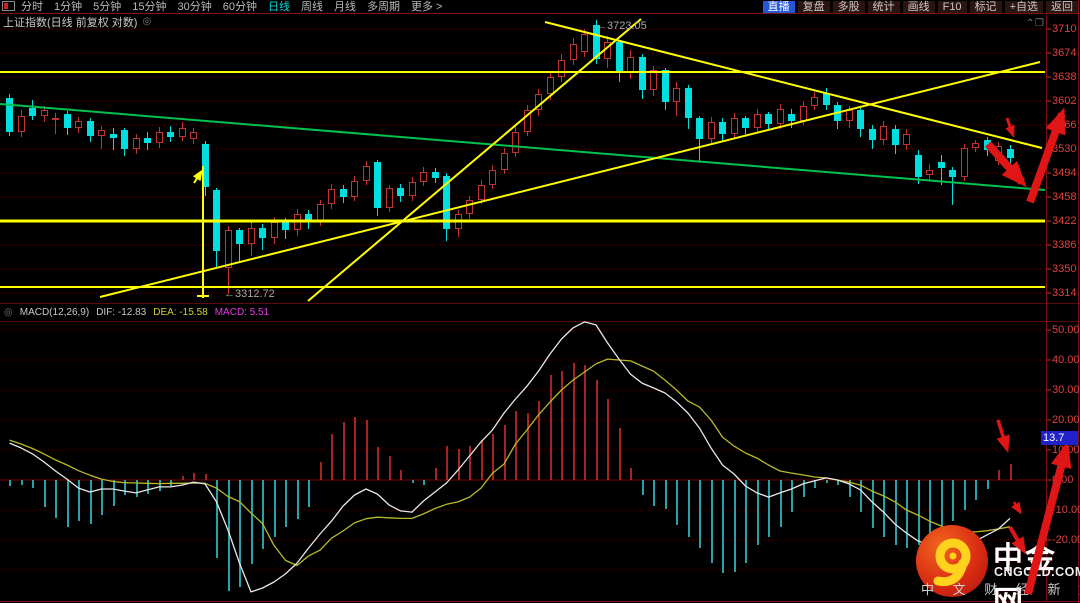 This screenshot has height=603, width=1080. What do you see at coordinates (621, 26) in the screenshot?
I see `high-price-annotation: ←3723.05` at bounding box center [621, 26].